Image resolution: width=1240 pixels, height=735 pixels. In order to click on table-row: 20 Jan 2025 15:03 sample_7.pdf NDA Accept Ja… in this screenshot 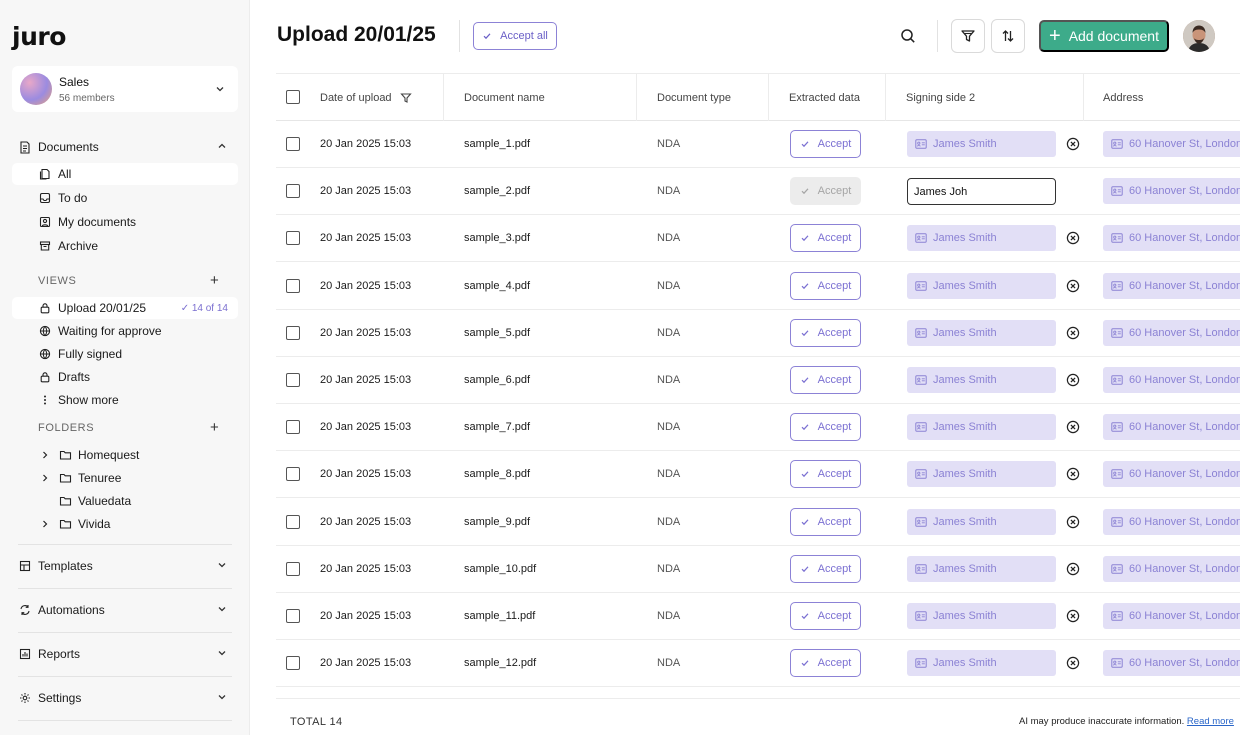, I will do `click(758, 428)`.